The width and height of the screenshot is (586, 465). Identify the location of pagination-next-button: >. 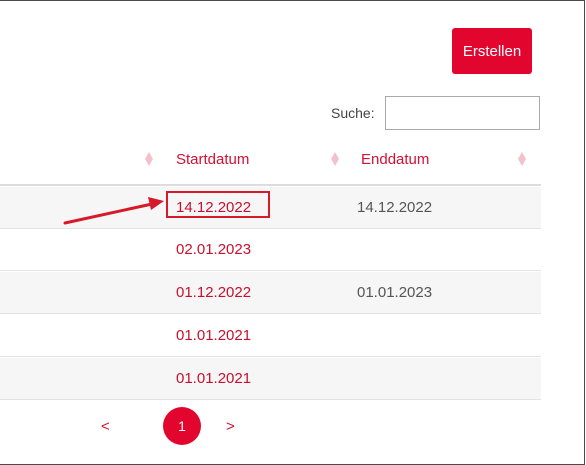
(230, 426).